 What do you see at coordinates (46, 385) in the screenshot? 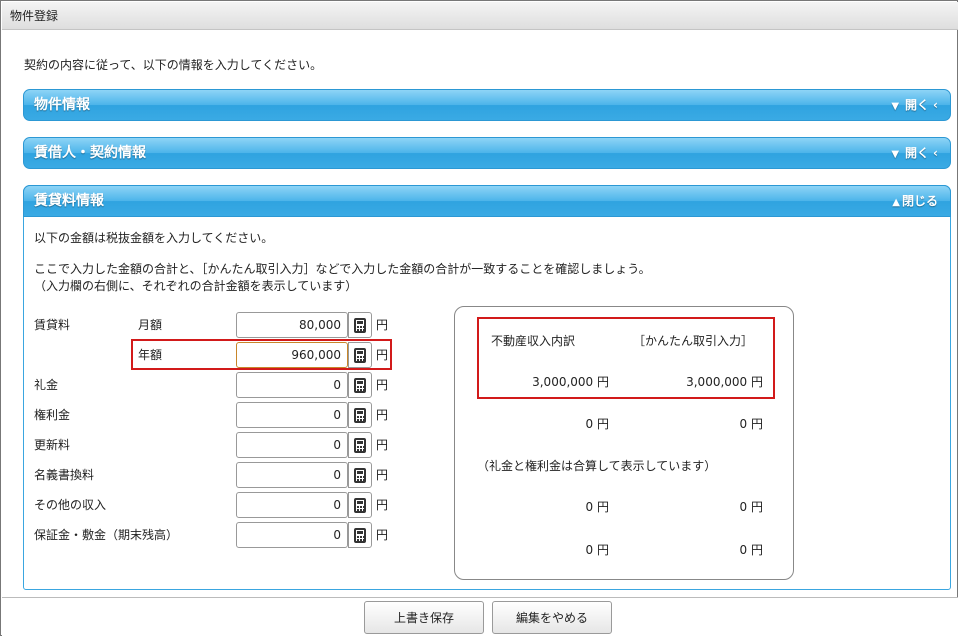
I see `key-money-label: 礼金` at bounding box center [46, 385].